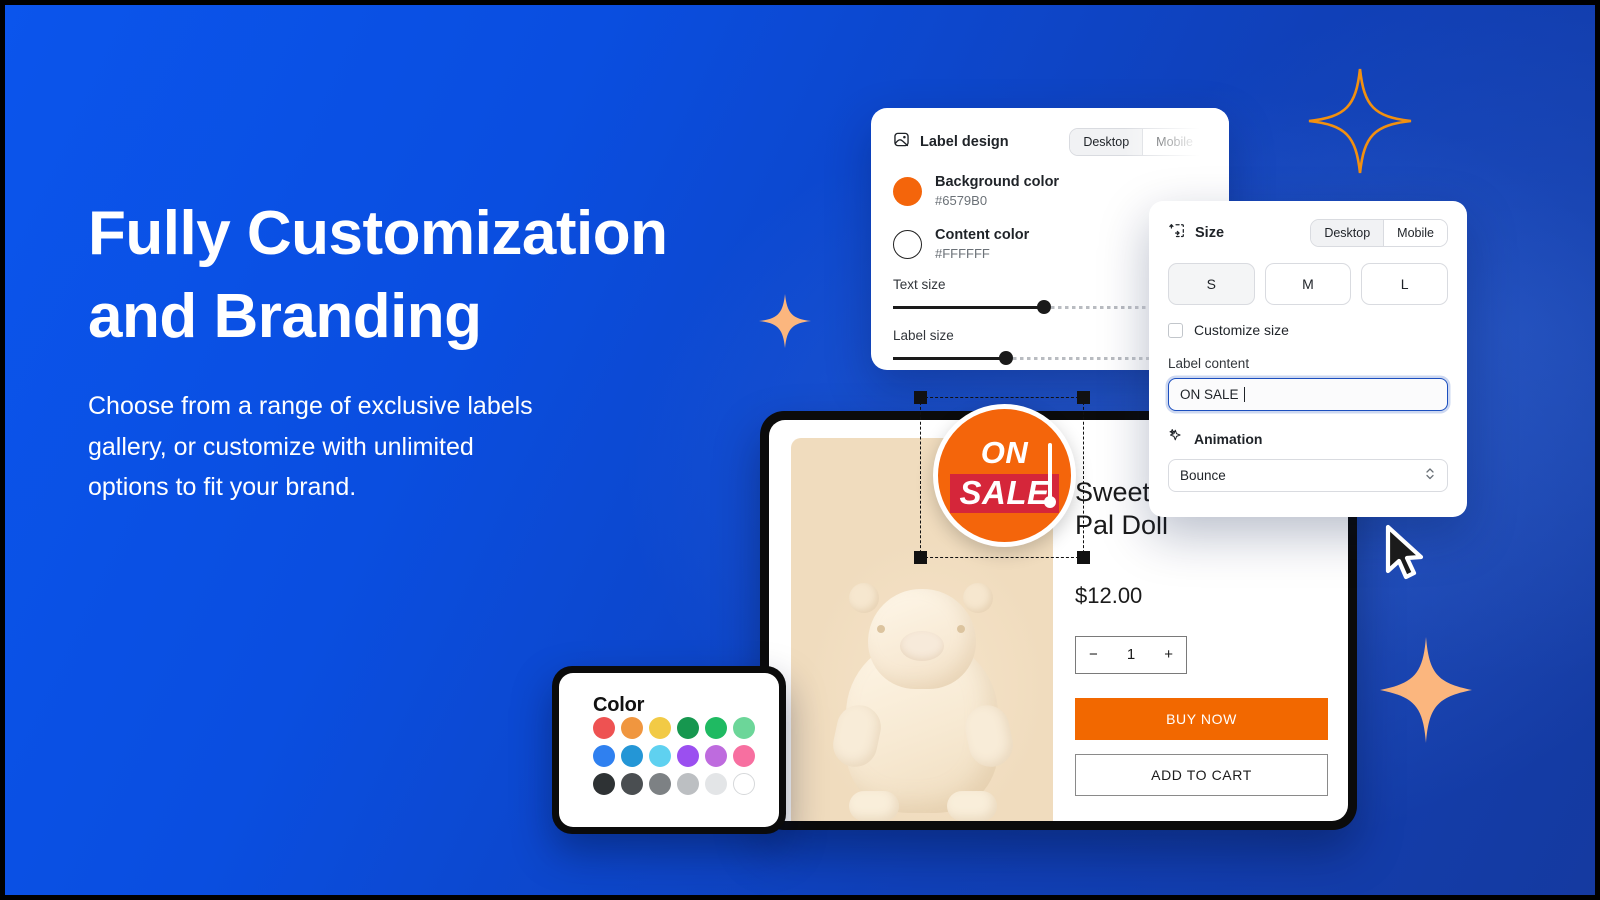 Image resolution: width=1600 pixels, height=900 pixels. I want to click on resize-handle-bottom-left, so click(920, 557).